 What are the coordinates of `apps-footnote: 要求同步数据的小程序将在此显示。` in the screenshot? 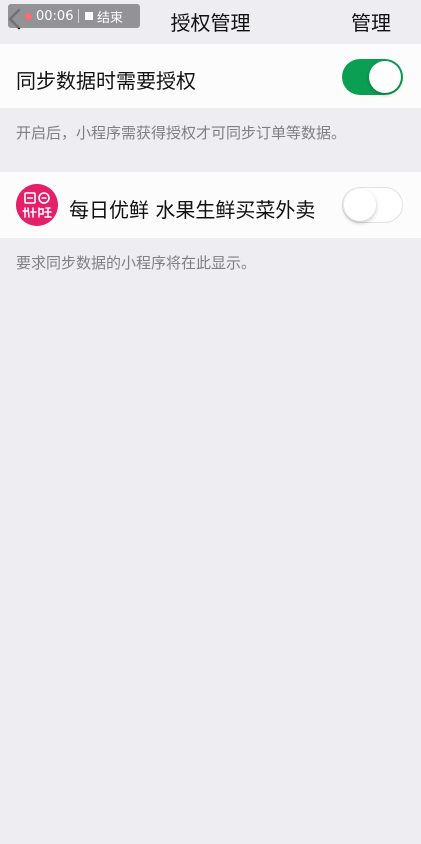 It's located at (136, 263).